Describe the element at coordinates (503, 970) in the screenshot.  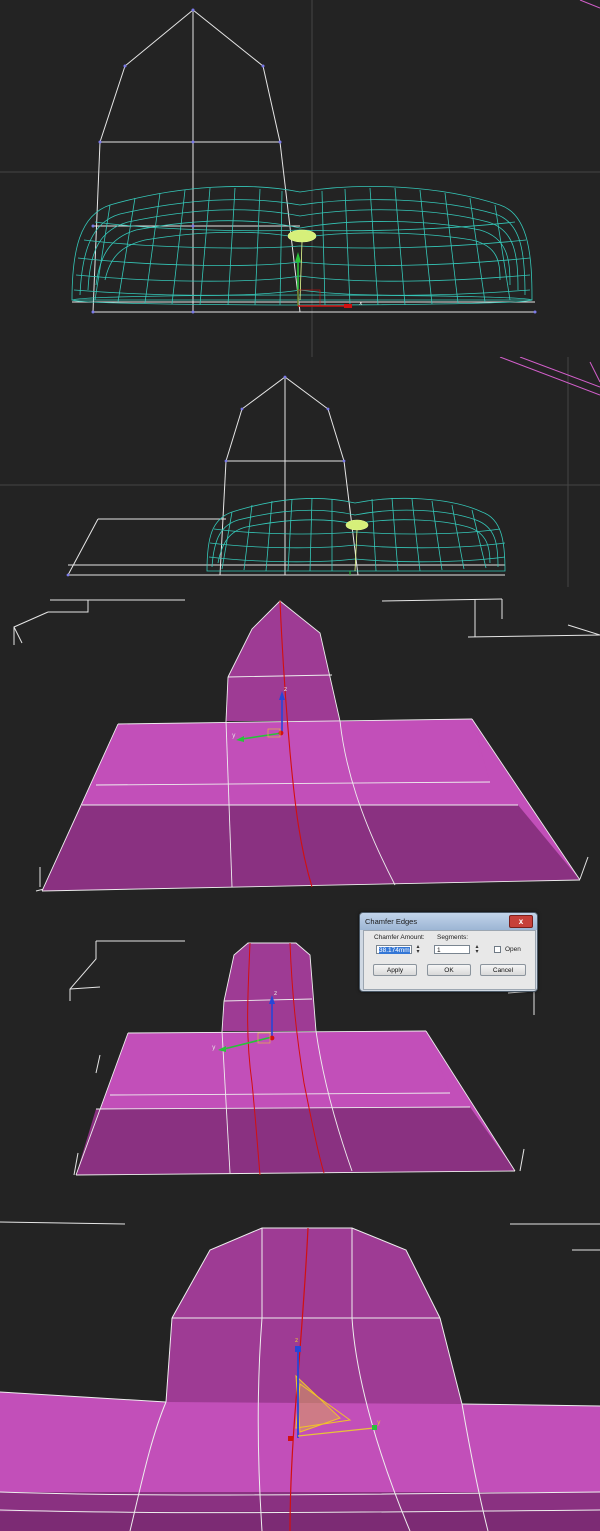
I see `cancel-button: Cancel` at that location.